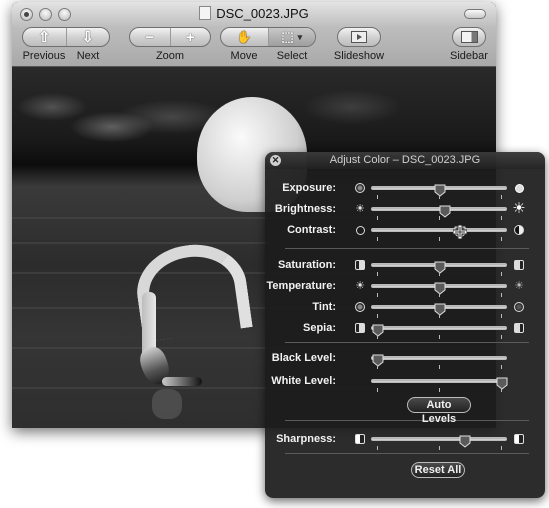 Image resolution: width=549 pixels, height=508 pixels. What do you see at coordinates (44, 37) in the screenshot?
I see `previous-button: ⇧` at bounding box center [44, 37].